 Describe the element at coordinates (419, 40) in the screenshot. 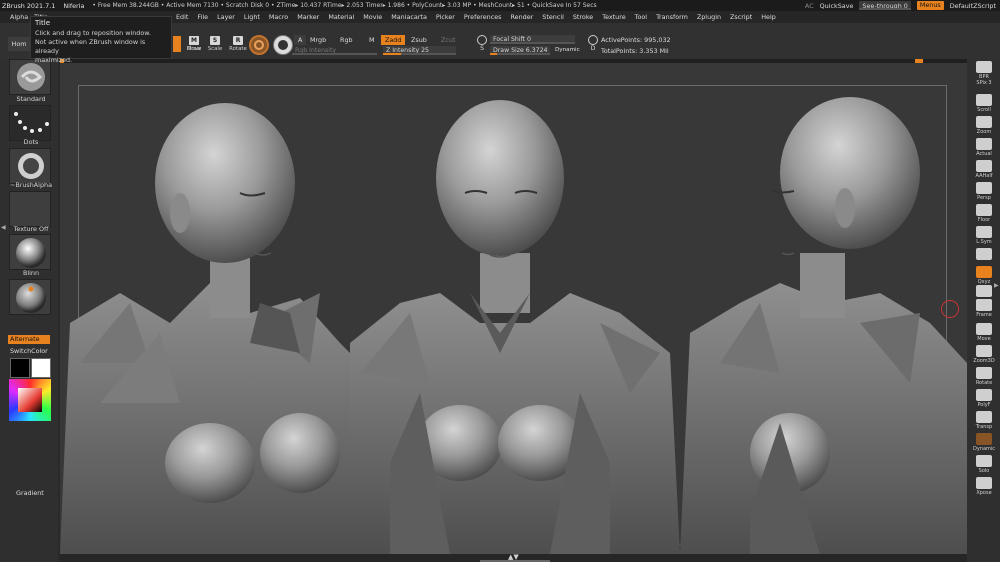

I see `zsub-button: Zsub` at that location.